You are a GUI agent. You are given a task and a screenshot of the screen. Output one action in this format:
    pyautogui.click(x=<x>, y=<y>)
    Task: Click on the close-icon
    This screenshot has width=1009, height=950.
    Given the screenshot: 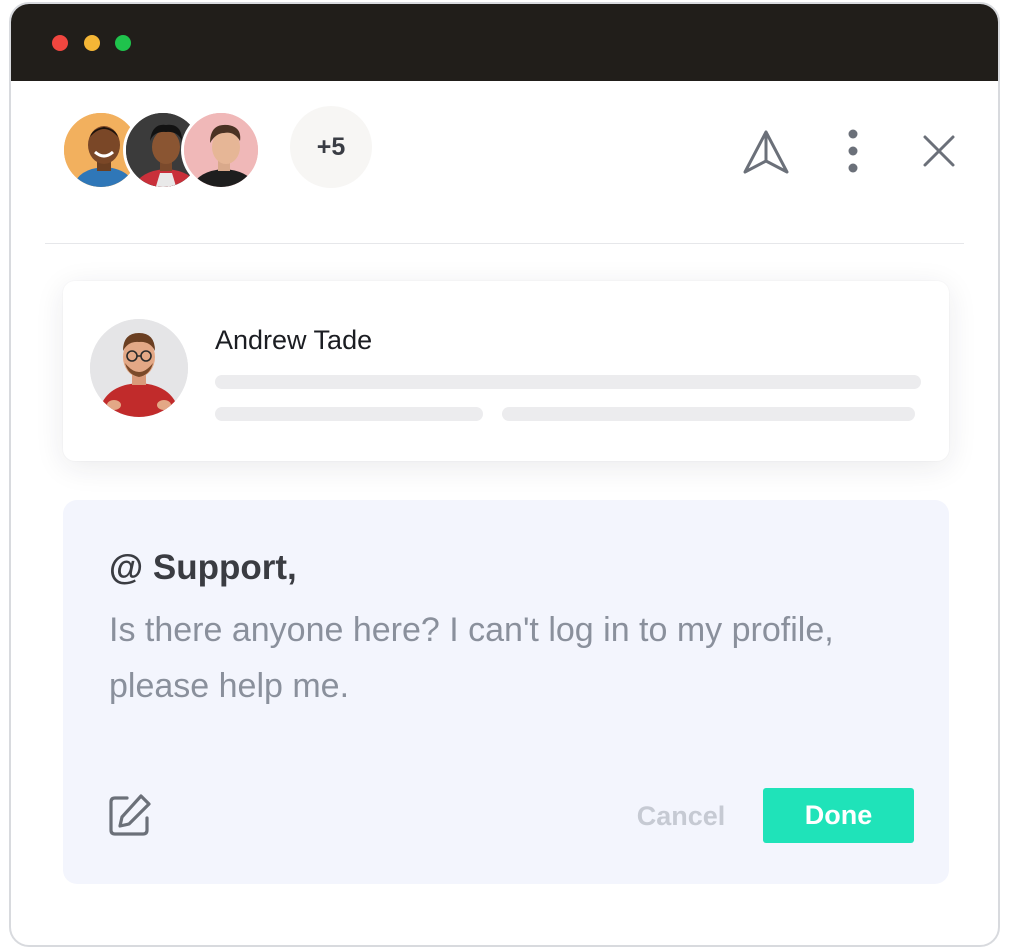 What is the action you would take?
    pyautogui.click(x=939, y=151)
    